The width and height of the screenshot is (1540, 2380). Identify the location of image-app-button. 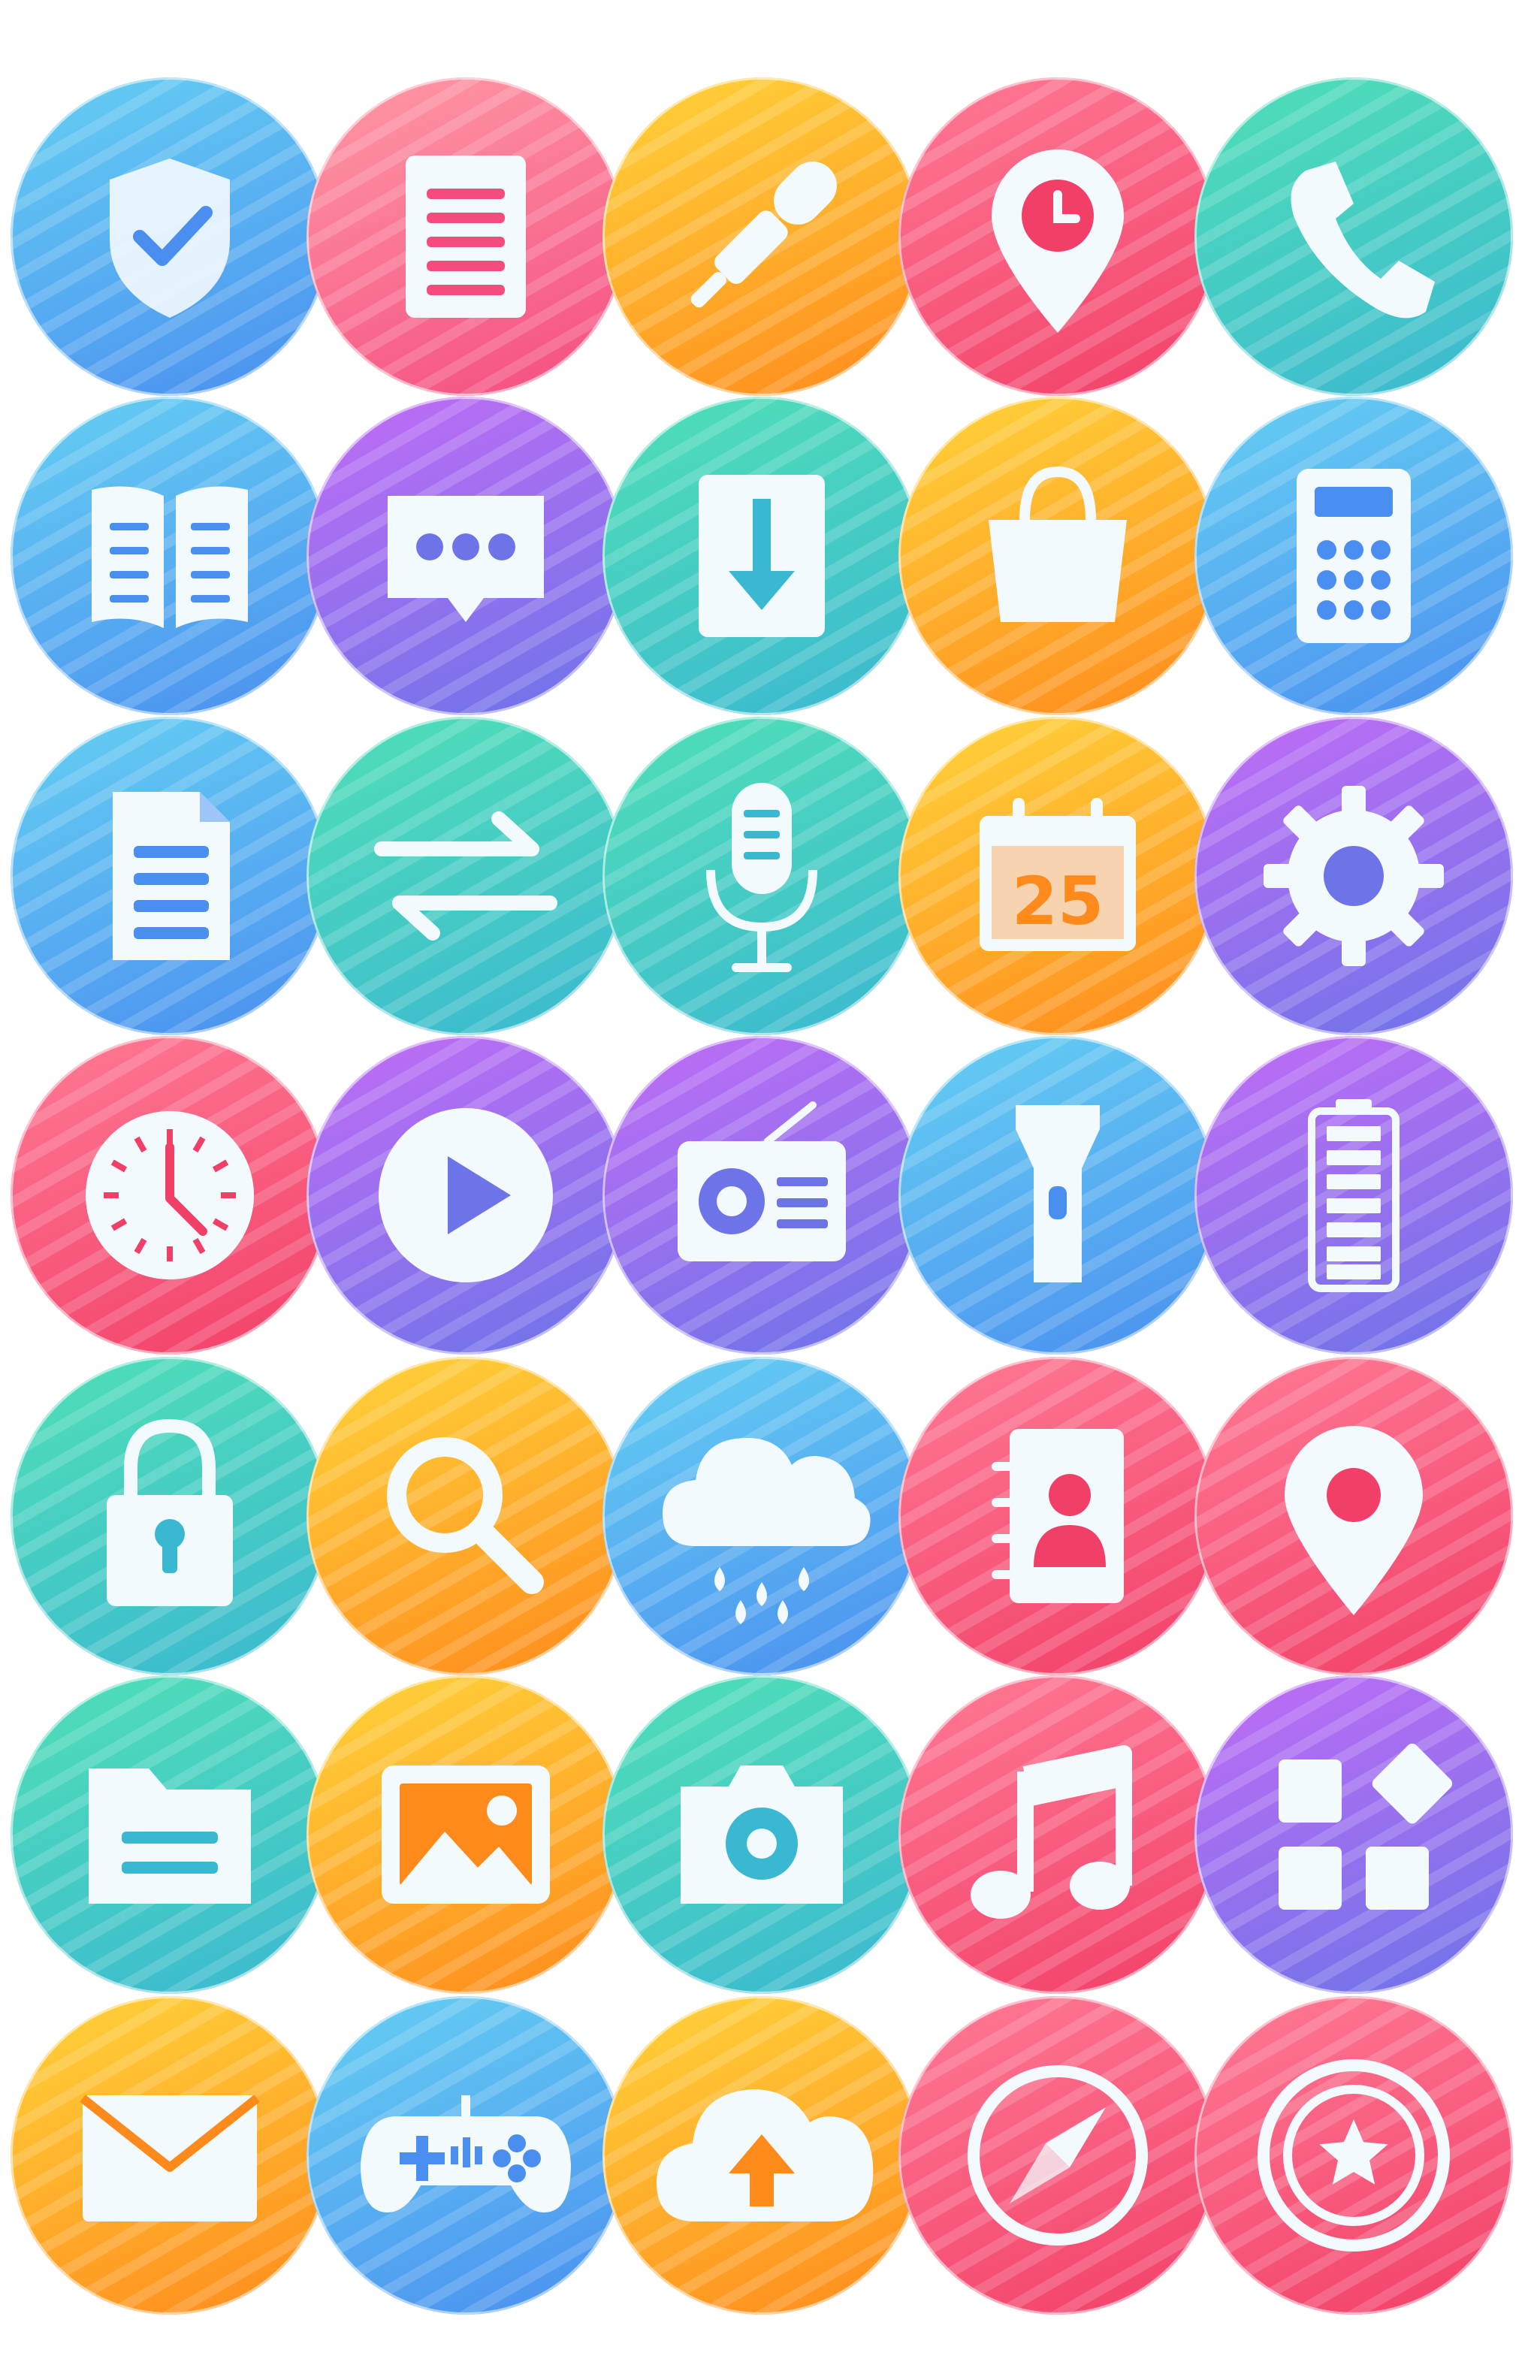
(465, 1835).